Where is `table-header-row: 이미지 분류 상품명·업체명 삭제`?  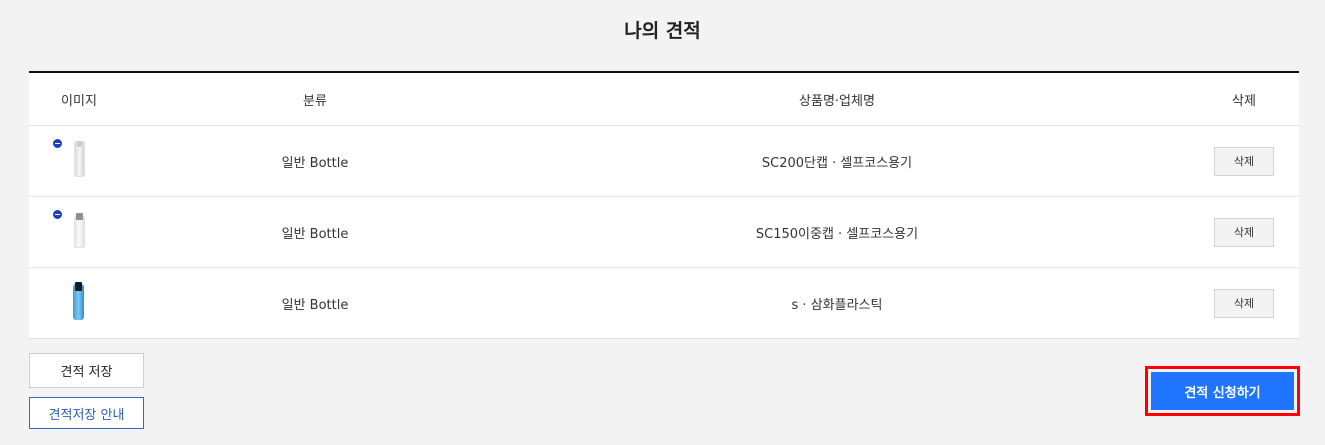
table-header-row: 이미지 분류 상품명·업체명 삭제 is located at coordinates (664, 99).